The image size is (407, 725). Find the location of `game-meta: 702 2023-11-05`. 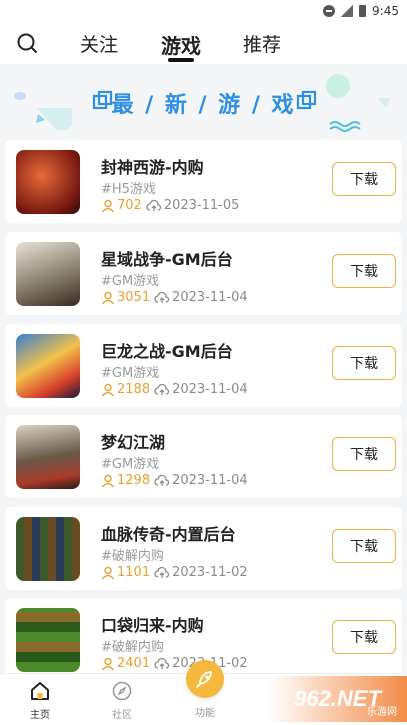

game-meta: 702 2023-11-05 is located at coordinates (170, 205).